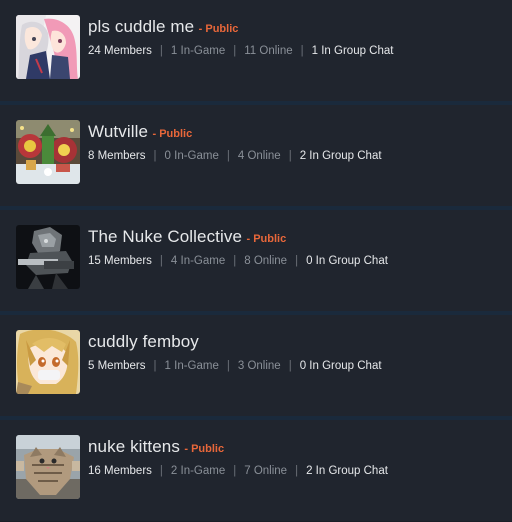 The height and width of the screenshot is (522, 512). What do you see at coordinates (117, 156) in the screenshot?
I see `members-count: 8 Members` at bounding box center [117, 156].